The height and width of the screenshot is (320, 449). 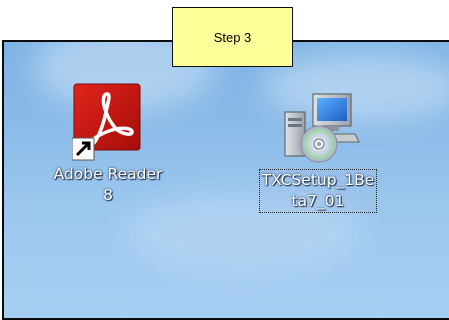 What do you see at coordinates (106, 122) in the screenshot?
I see `adobe-reader-pdf-icon` at bounding box center [106, 122].